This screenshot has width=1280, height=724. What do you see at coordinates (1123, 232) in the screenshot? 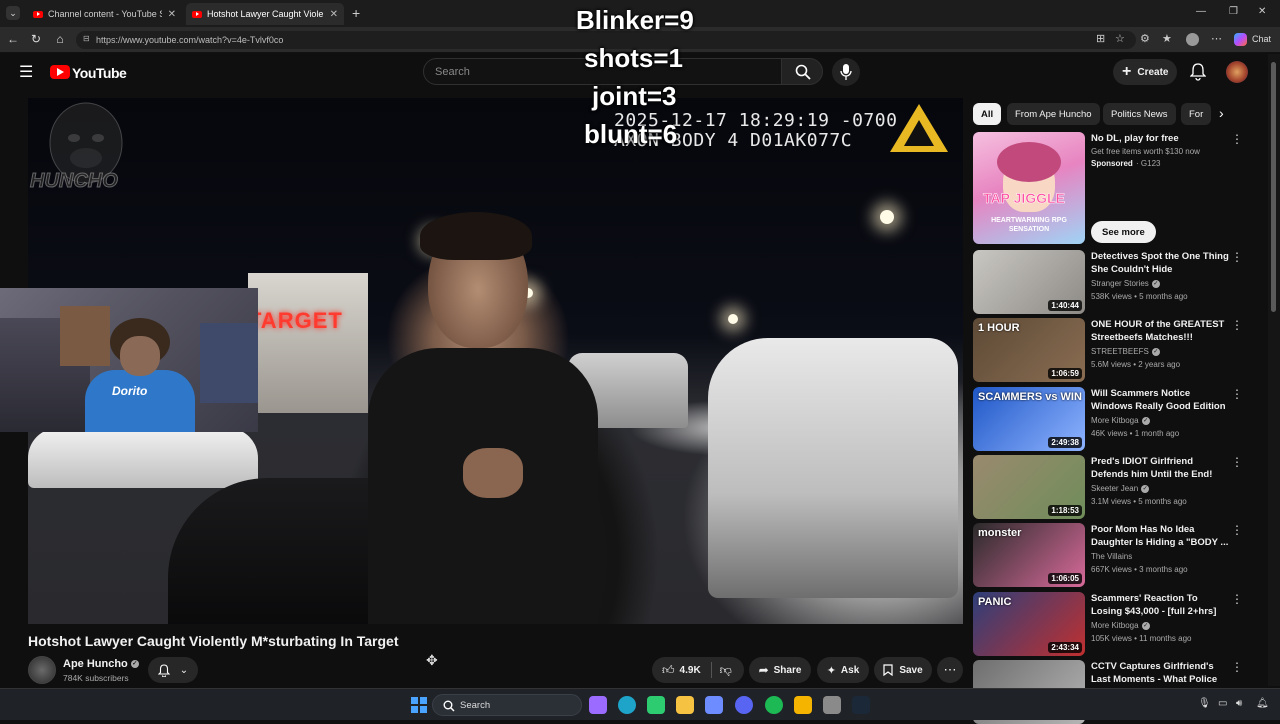
I see `see-more-button: See more` at bounding box center [1123, 232].